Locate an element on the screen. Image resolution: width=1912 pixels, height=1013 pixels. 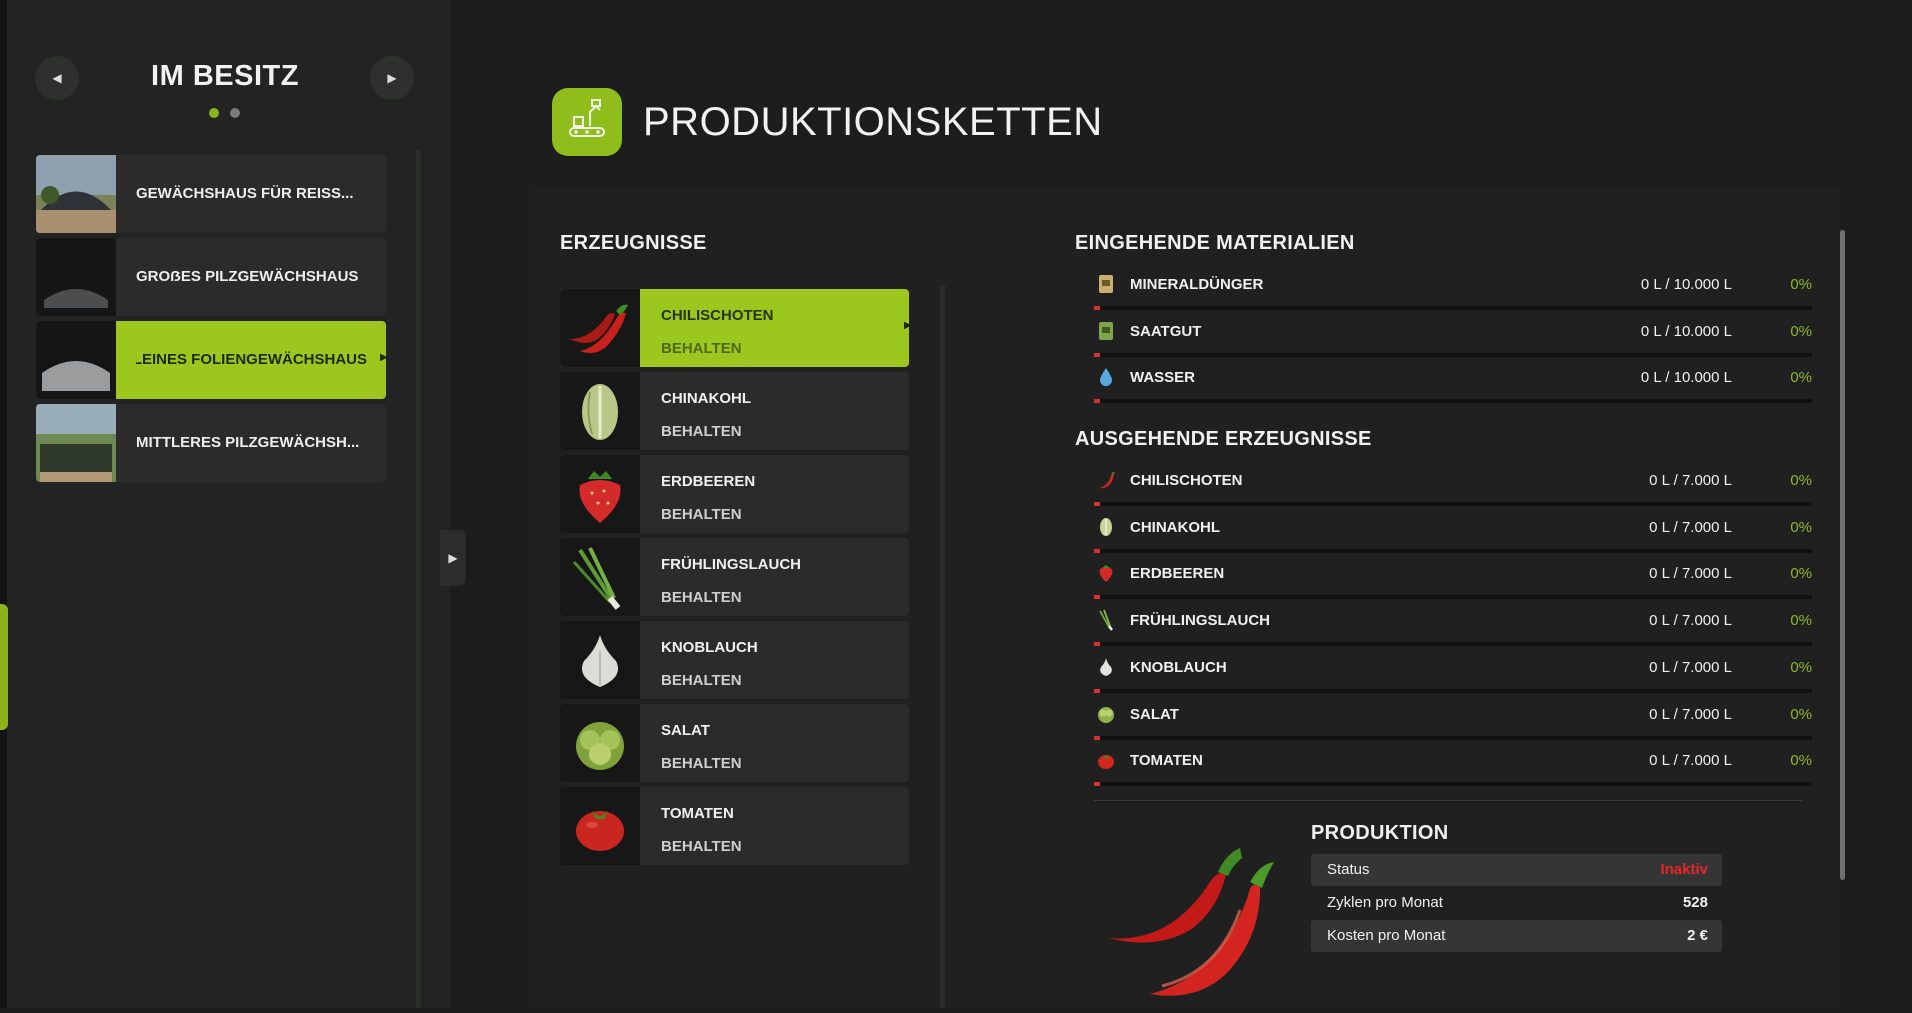
production-row-label: Kosten pro Monat is located at coordinates (1386, 935).